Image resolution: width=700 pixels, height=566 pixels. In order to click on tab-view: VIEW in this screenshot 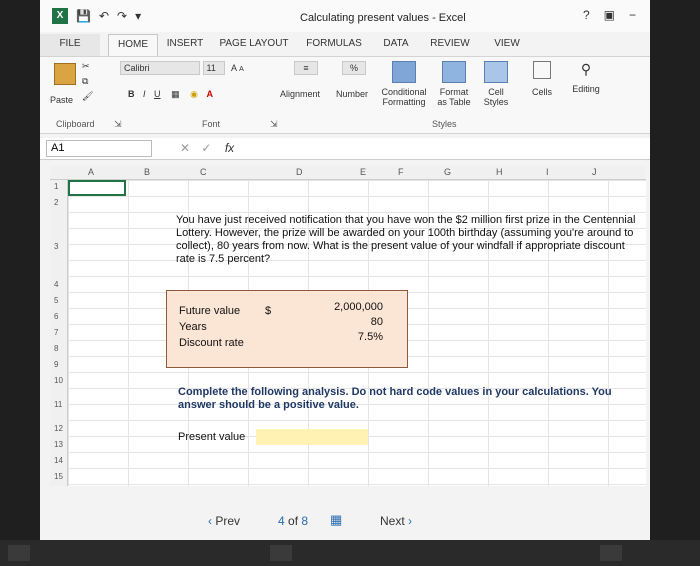, I will do `click(507, 45)`.